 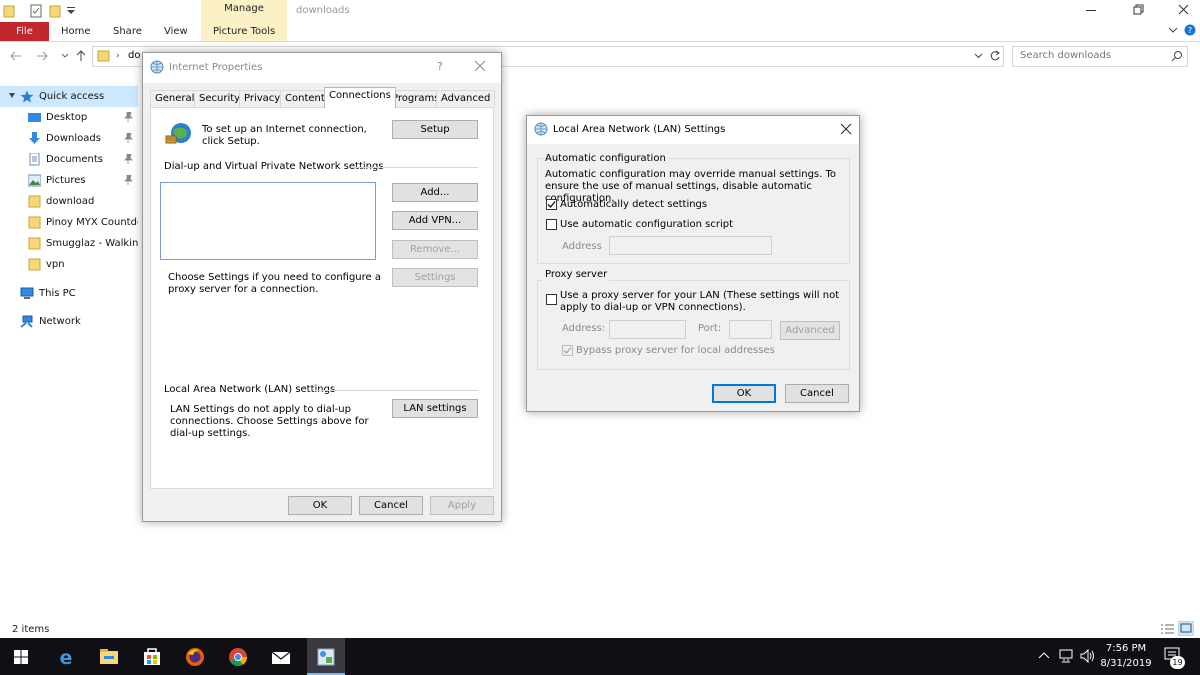 What do you see at coordinates (81, 56) in the screenshot?
I see `up-icon` at bounding box center [81, 56].